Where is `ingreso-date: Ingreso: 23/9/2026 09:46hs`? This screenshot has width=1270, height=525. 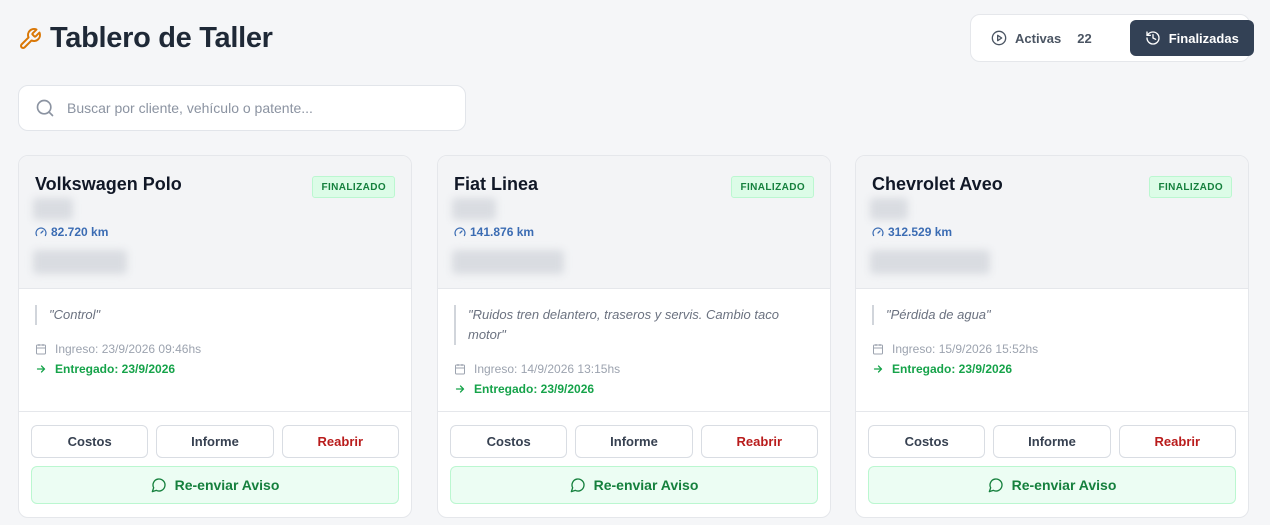
ingreso-date: Ingreso: 23/9/2026 09:46hs is located at coordinates (128, 349).